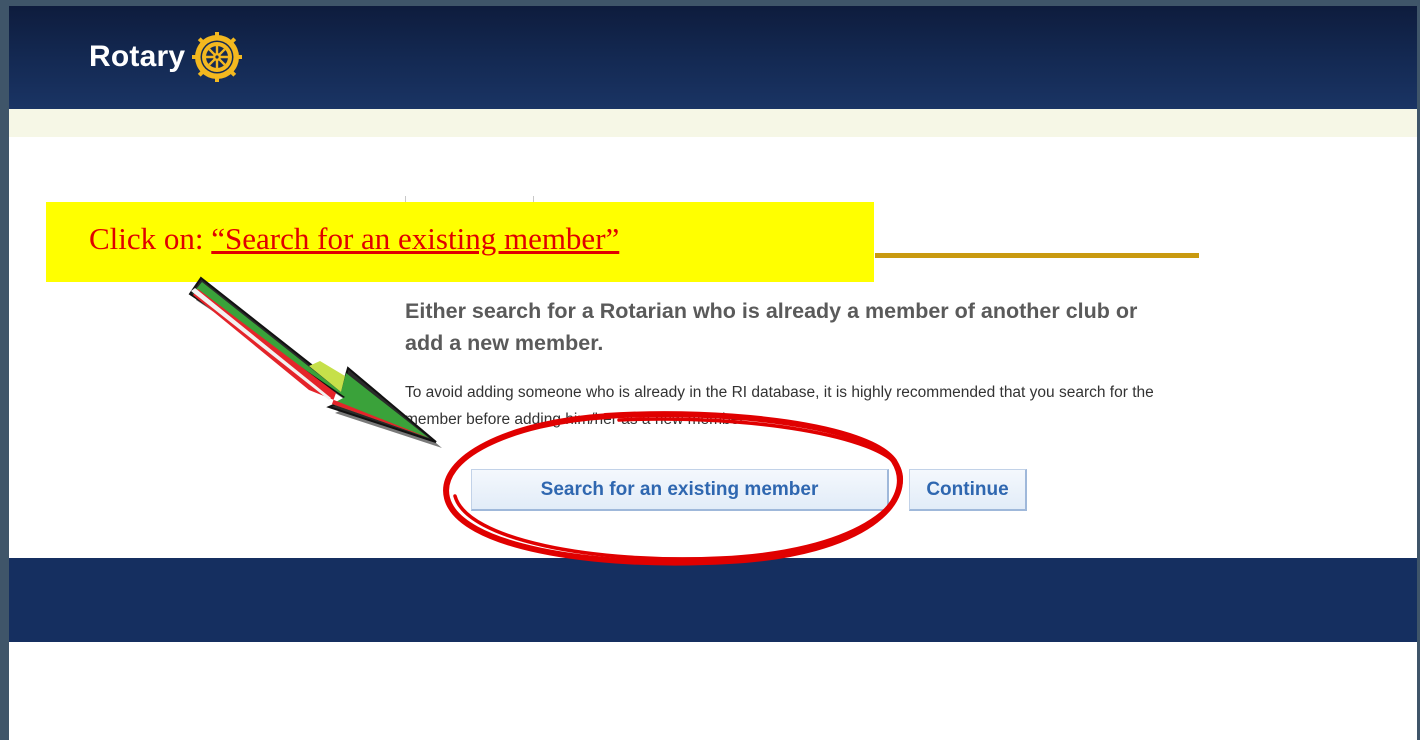  What do you see at coordinates (1037, 255) in the screenshot?
I see `section-rule` at bounding box center [1037, 255].